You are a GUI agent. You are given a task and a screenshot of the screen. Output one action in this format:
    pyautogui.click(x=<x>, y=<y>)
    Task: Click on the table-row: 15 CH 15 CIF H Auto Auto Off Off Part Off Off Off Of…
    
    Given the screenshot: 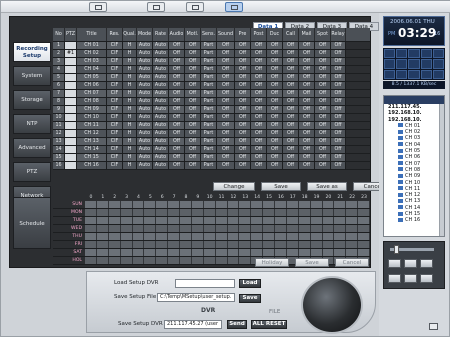 What is the action you would take?
    pyautogui.click(x=211, y=158)
    